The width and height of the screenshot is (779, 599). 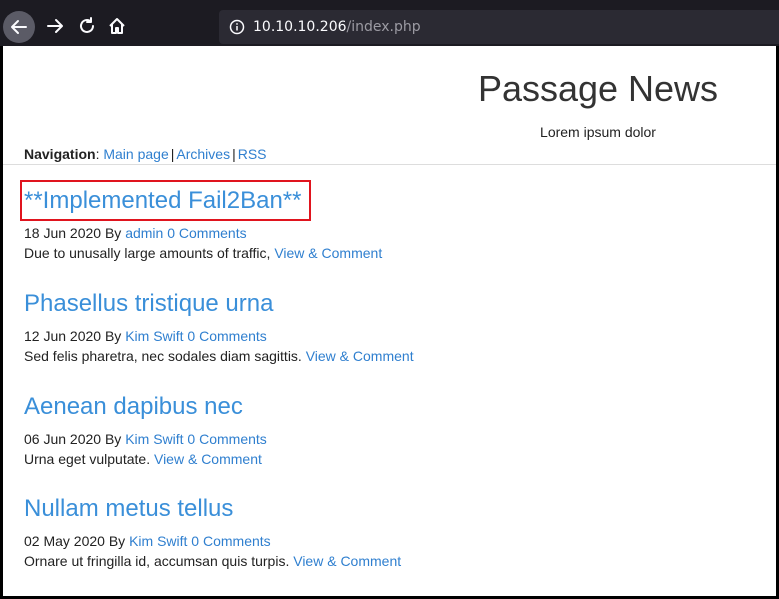 I want to click on post-date: 06 Jun 2020 By, so click(x=73, y=439).